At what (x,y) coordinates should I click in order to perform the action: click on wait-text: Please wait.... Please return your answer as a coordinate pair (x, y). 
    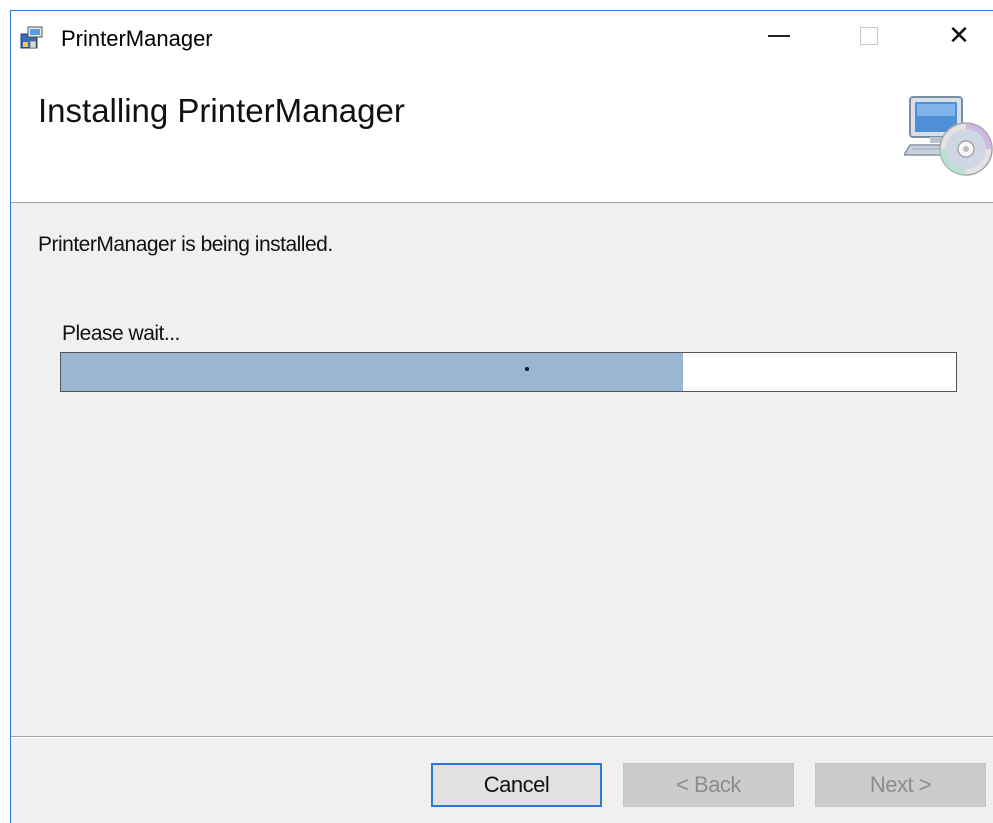
    Looking at the image, I should click on (121, 333).